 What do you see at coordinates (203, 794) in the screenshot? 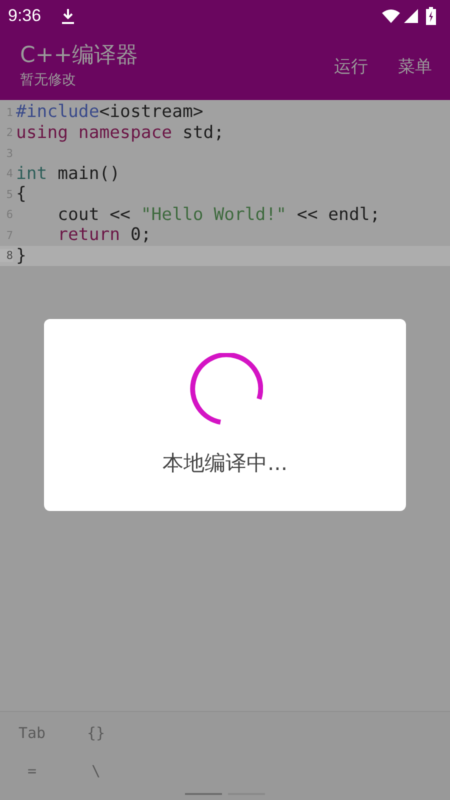
I see `page-indicator` at bounding box center [203, 794].